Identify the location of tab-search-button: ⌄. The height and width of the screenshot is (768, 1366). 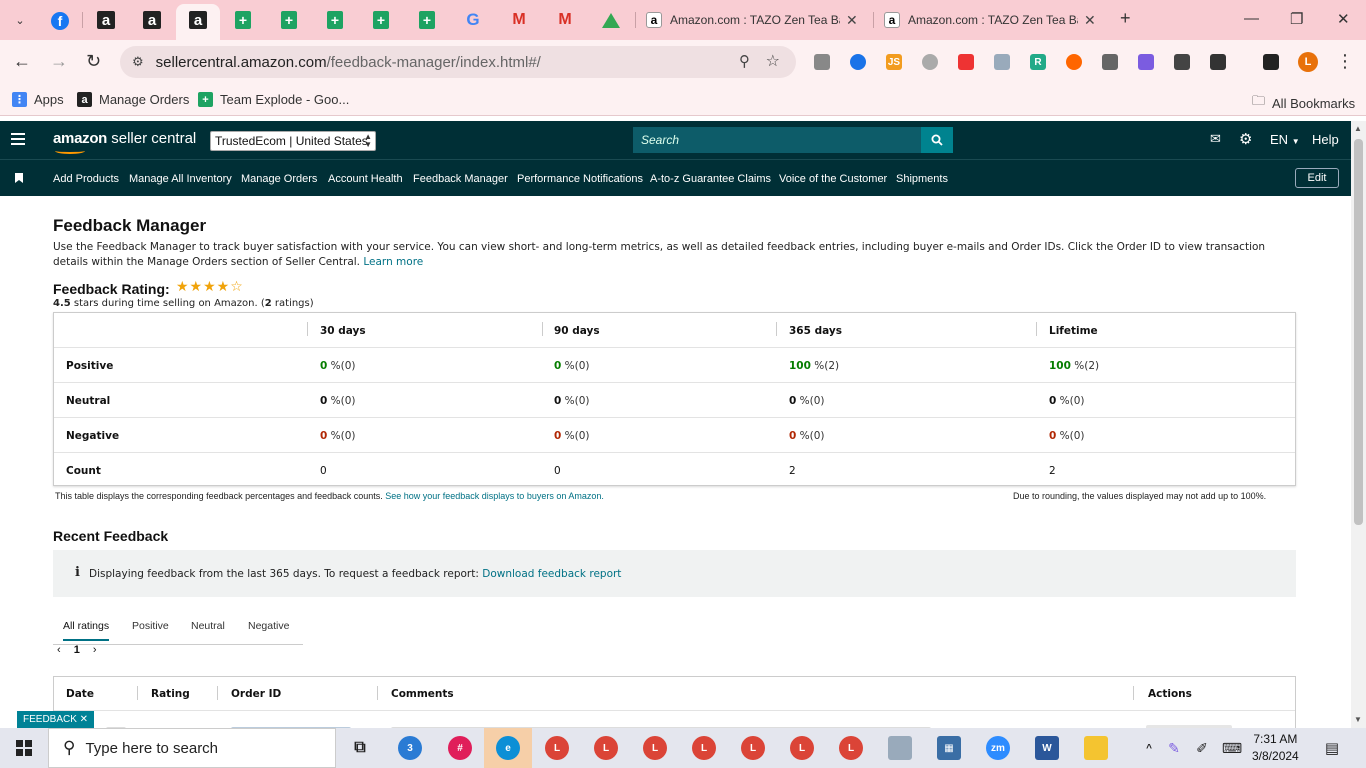
(20, 20).